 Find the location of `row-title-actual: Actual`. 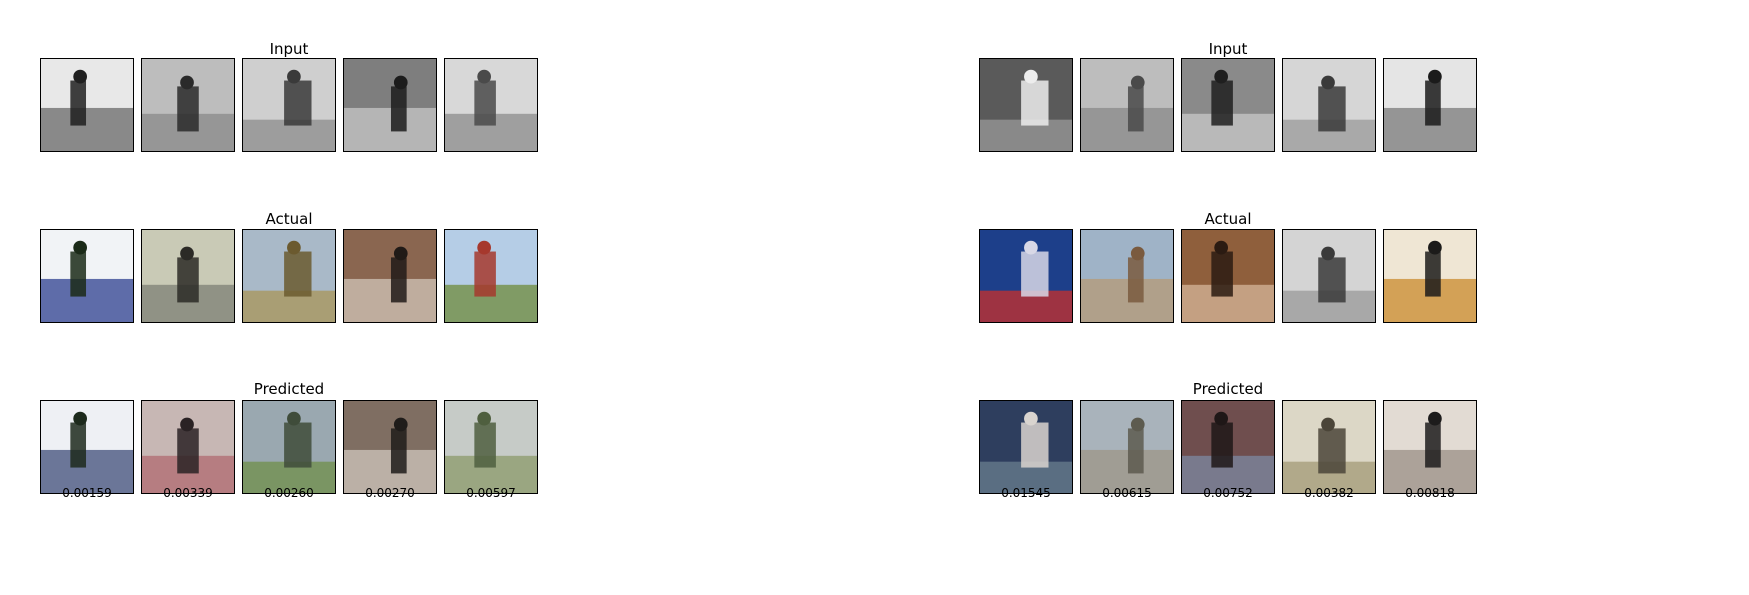

row-title-actual: Actual is located at coordinates (1228, 219).